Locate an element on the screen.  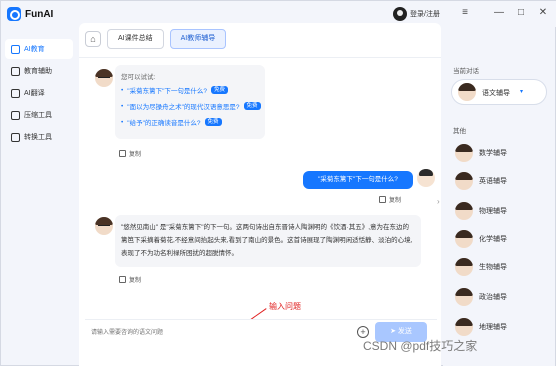
sidebar-item-label: 教育辅助 is located at coordinates (38, 71).